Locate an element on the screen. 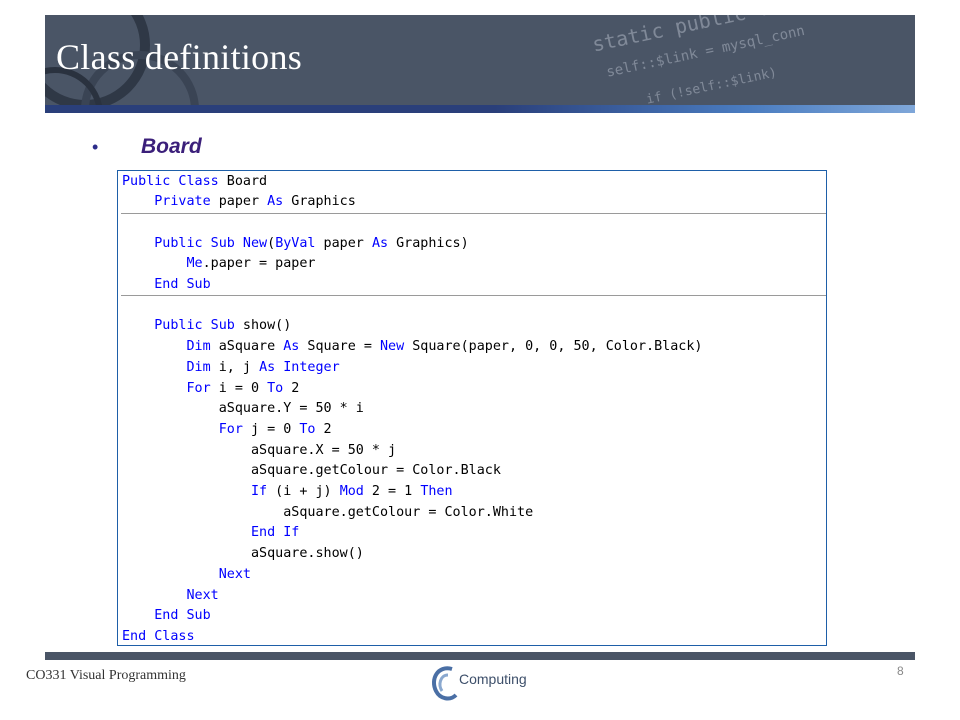  code-keyword: Me is located at coordinates (194, 264).